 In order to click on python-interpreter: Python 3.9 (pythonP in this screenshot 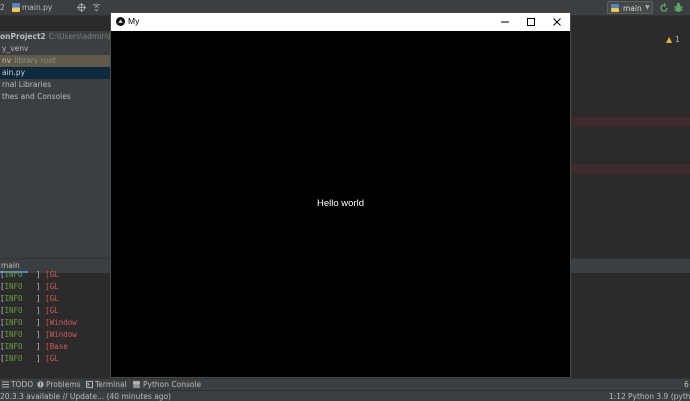, I will do `click(659, 396)`.